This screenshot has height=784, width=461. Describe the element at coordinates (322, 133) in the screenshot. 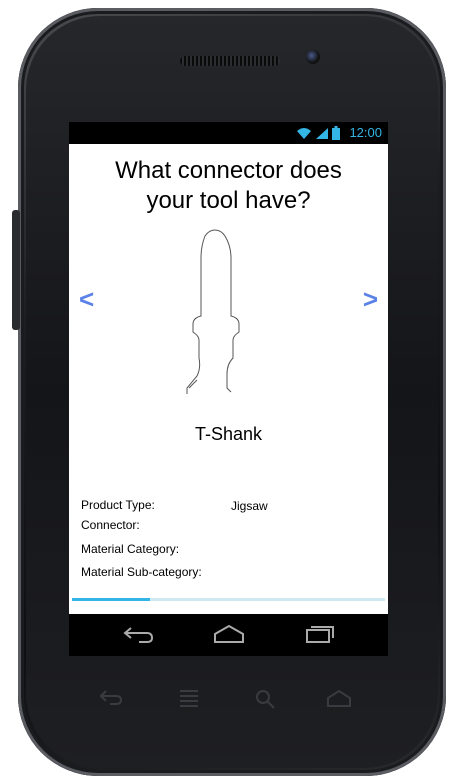

I see `signal-icon` at that location.